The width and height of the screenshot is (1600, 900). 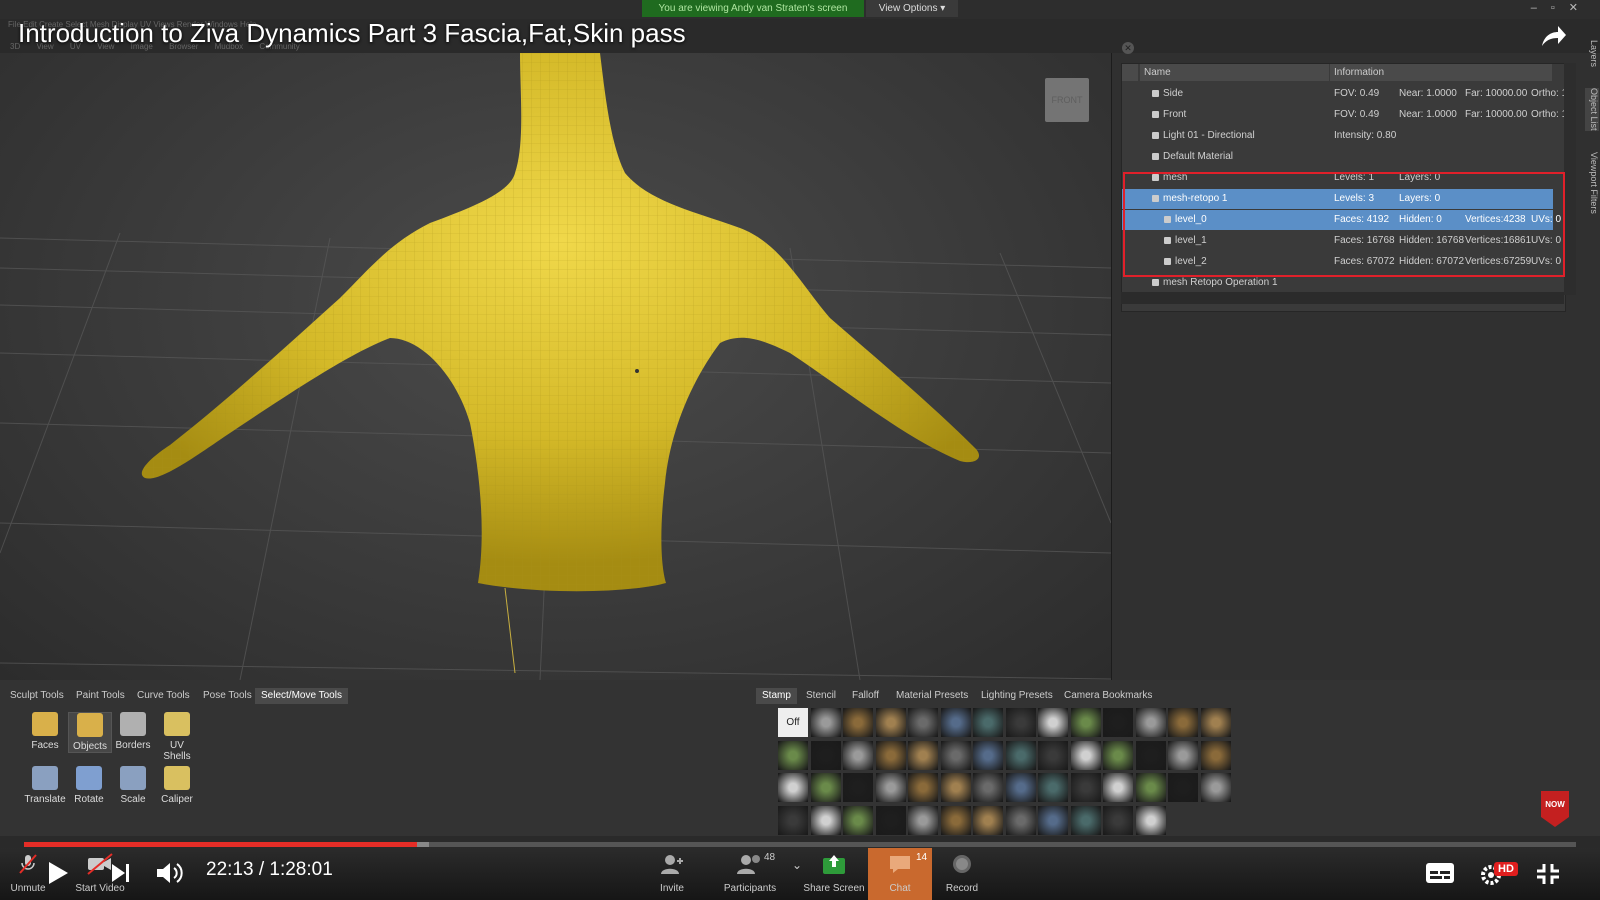 What do you see at coordinates (90, 732) in the screenshot?
I see `objects-tool-button: Objects` at bounding box center [90, 732].